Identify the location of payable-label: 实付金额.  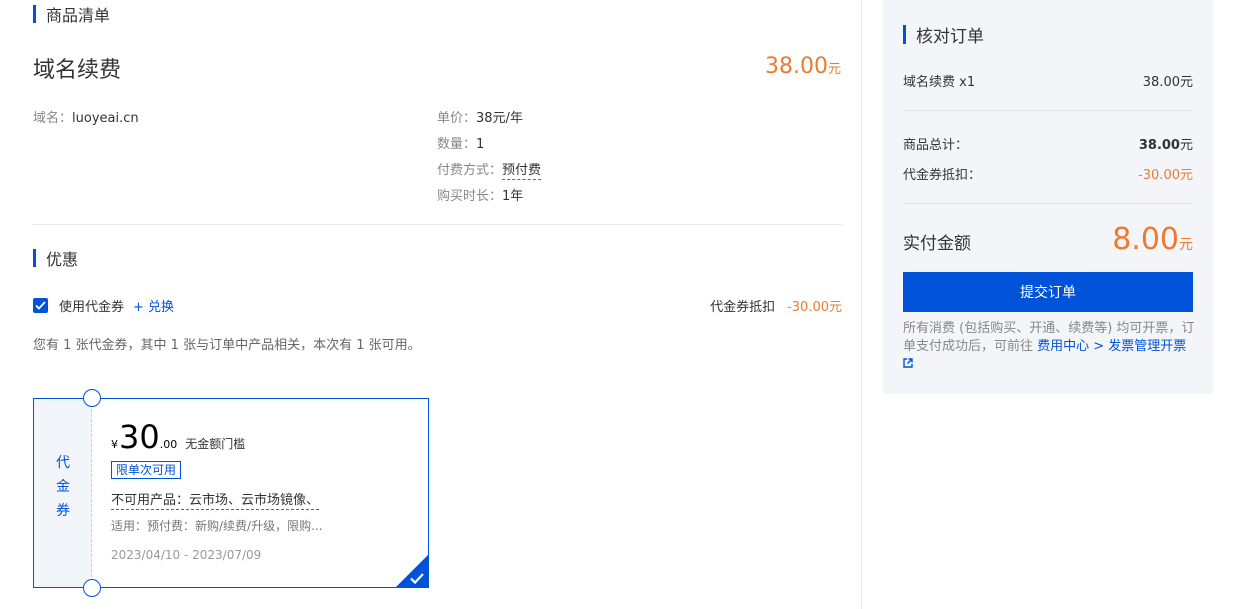
(937, 244).